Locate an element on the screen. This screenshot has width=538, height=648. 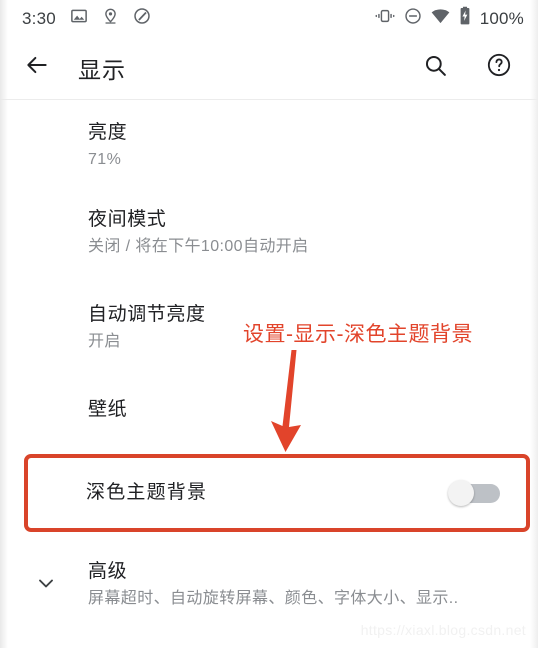
vibrate-icon is located at coordinates (385, 18).